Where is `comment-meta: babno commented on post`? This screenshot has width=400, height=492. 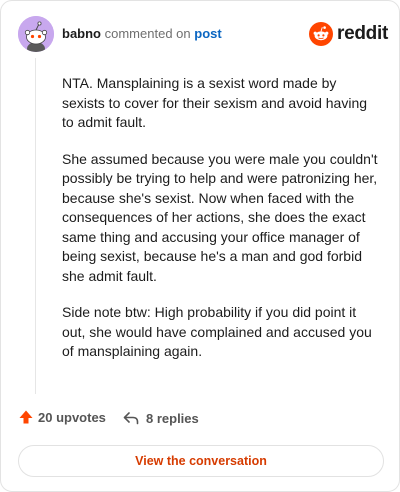
comment-meta: babno commented on post is located at coordinates (142, 33).